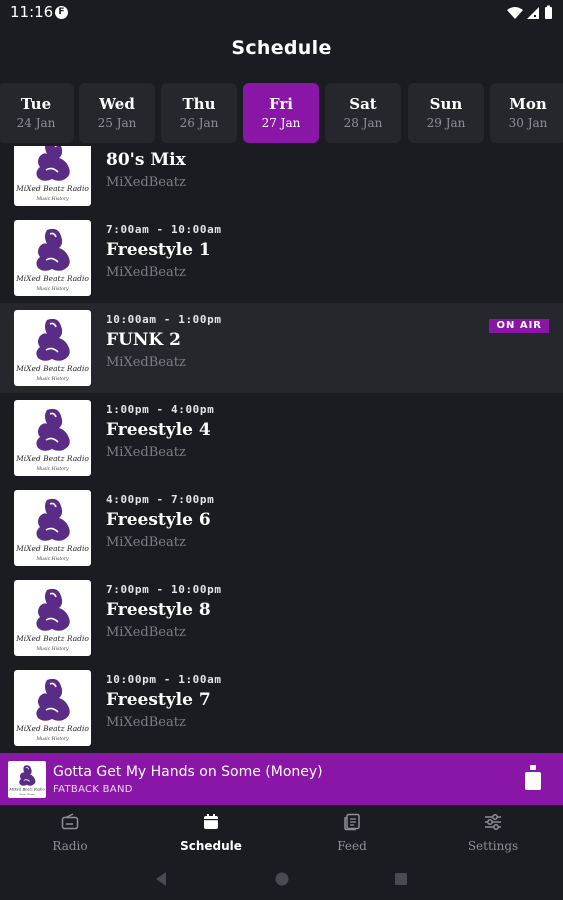 The height and width of the screenshot is (900, 563). Describe the element at coordinates (158, 250) in the screenshot. I see `show-title: Freestyle 1` at that location.